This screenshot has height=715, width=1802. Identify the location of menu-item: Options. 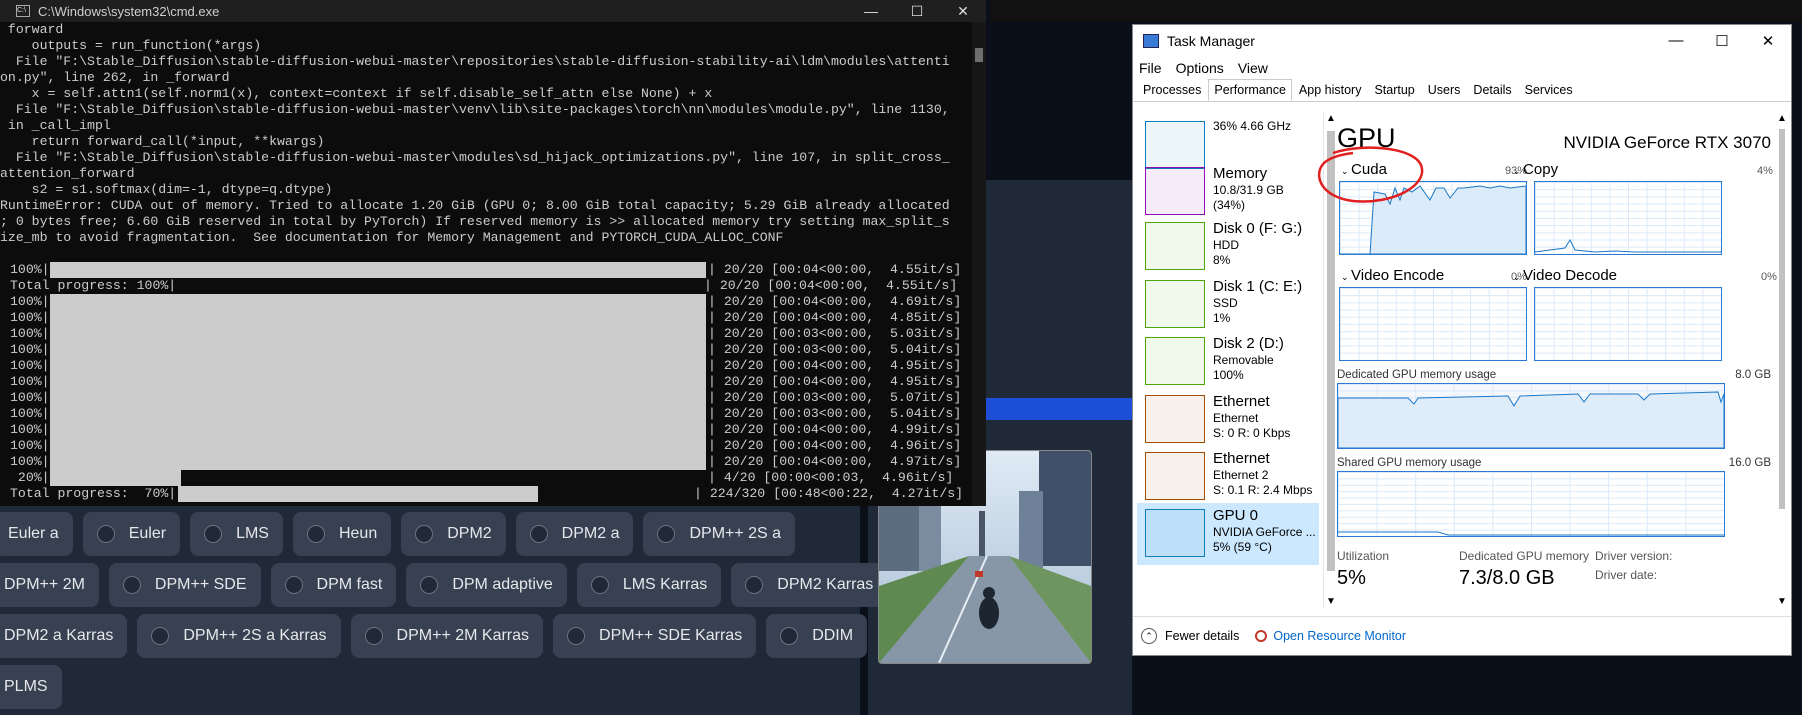
(1200, 68).